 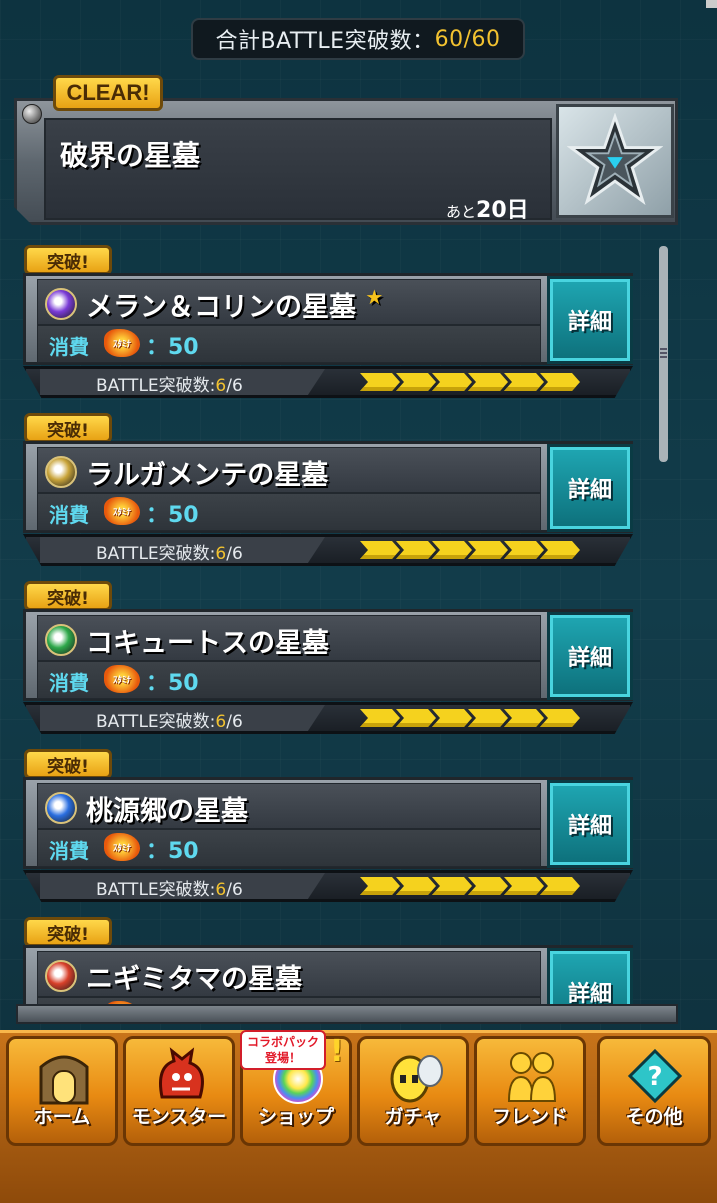 What do you see at coordinates (530, 1091) in the screenshot?
I see `nav-friend-button: フレンド` at bounding box center [530, 1091].